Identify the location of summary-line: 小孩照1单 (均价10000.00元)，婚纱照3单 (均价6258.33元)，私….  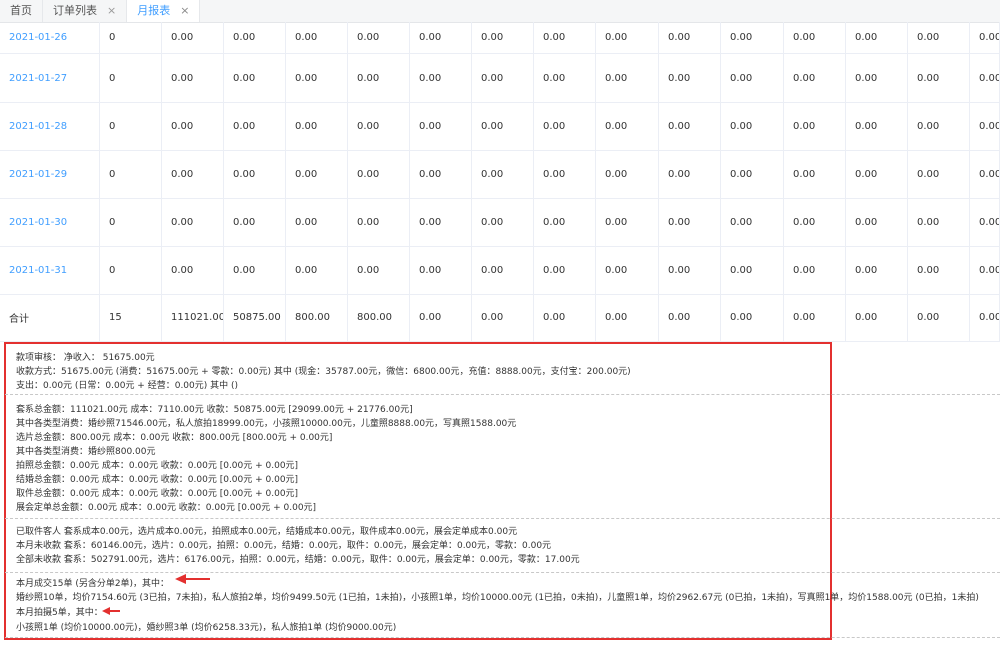
(206, 628).